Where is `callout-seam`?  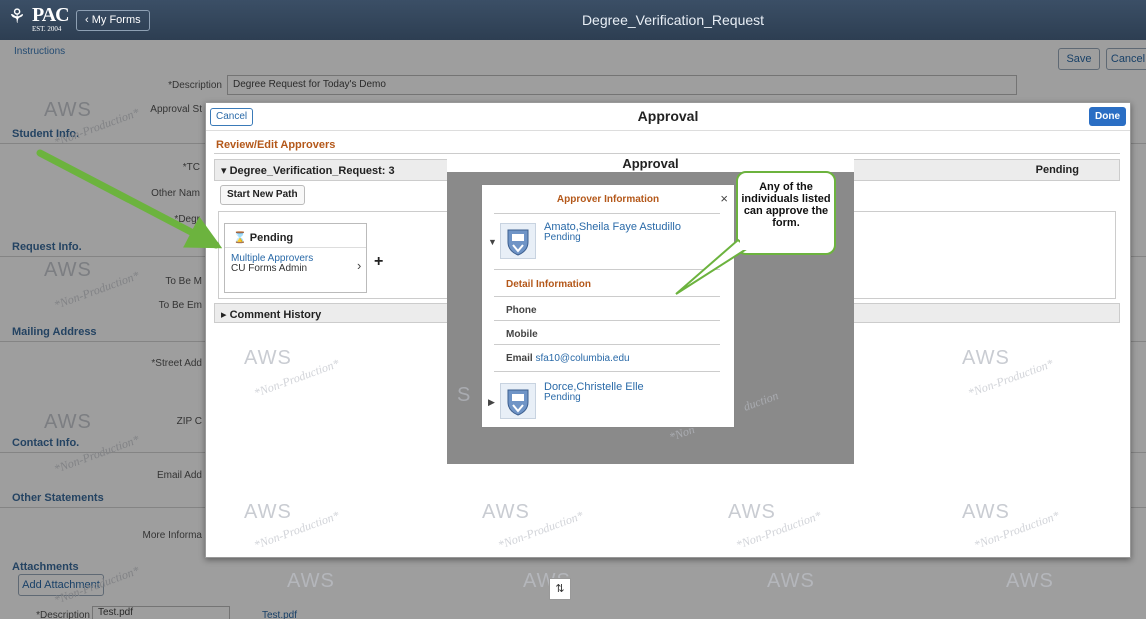
callout-seam is located at coordinates (748, 243).